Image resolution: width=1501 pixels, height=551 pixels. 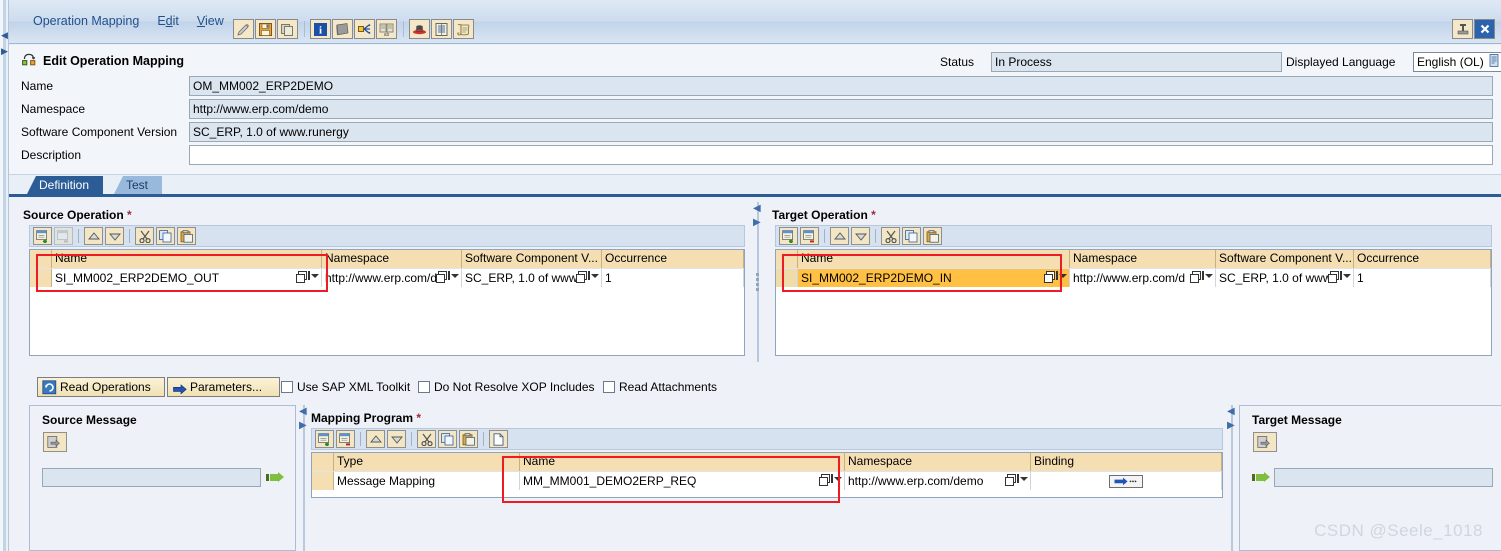 What do you see at coordinates (364, 29) in the screenshot?
I see `where-used-icon` at bounding box center [364, 29].